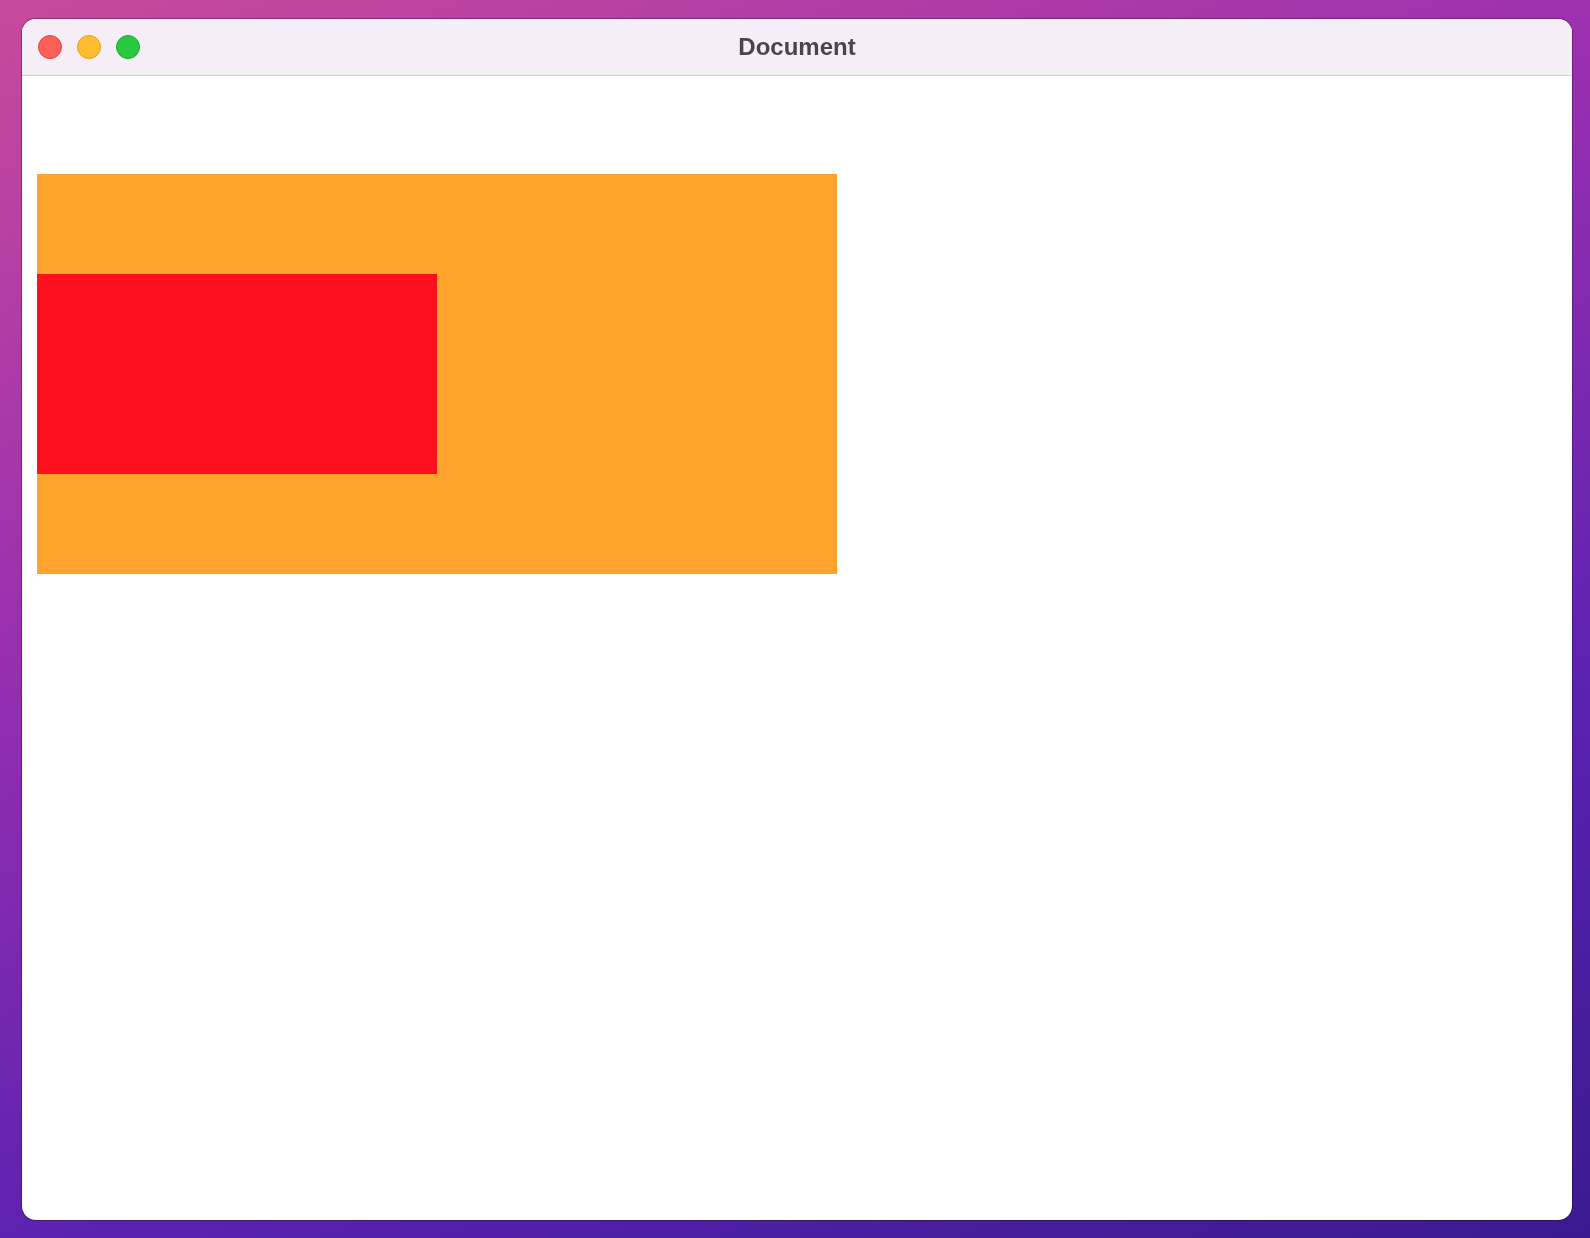  What do you see at coordinates (128, 47) in the screenshot?
I see `zoom-button` at bounding box center [128, 47].